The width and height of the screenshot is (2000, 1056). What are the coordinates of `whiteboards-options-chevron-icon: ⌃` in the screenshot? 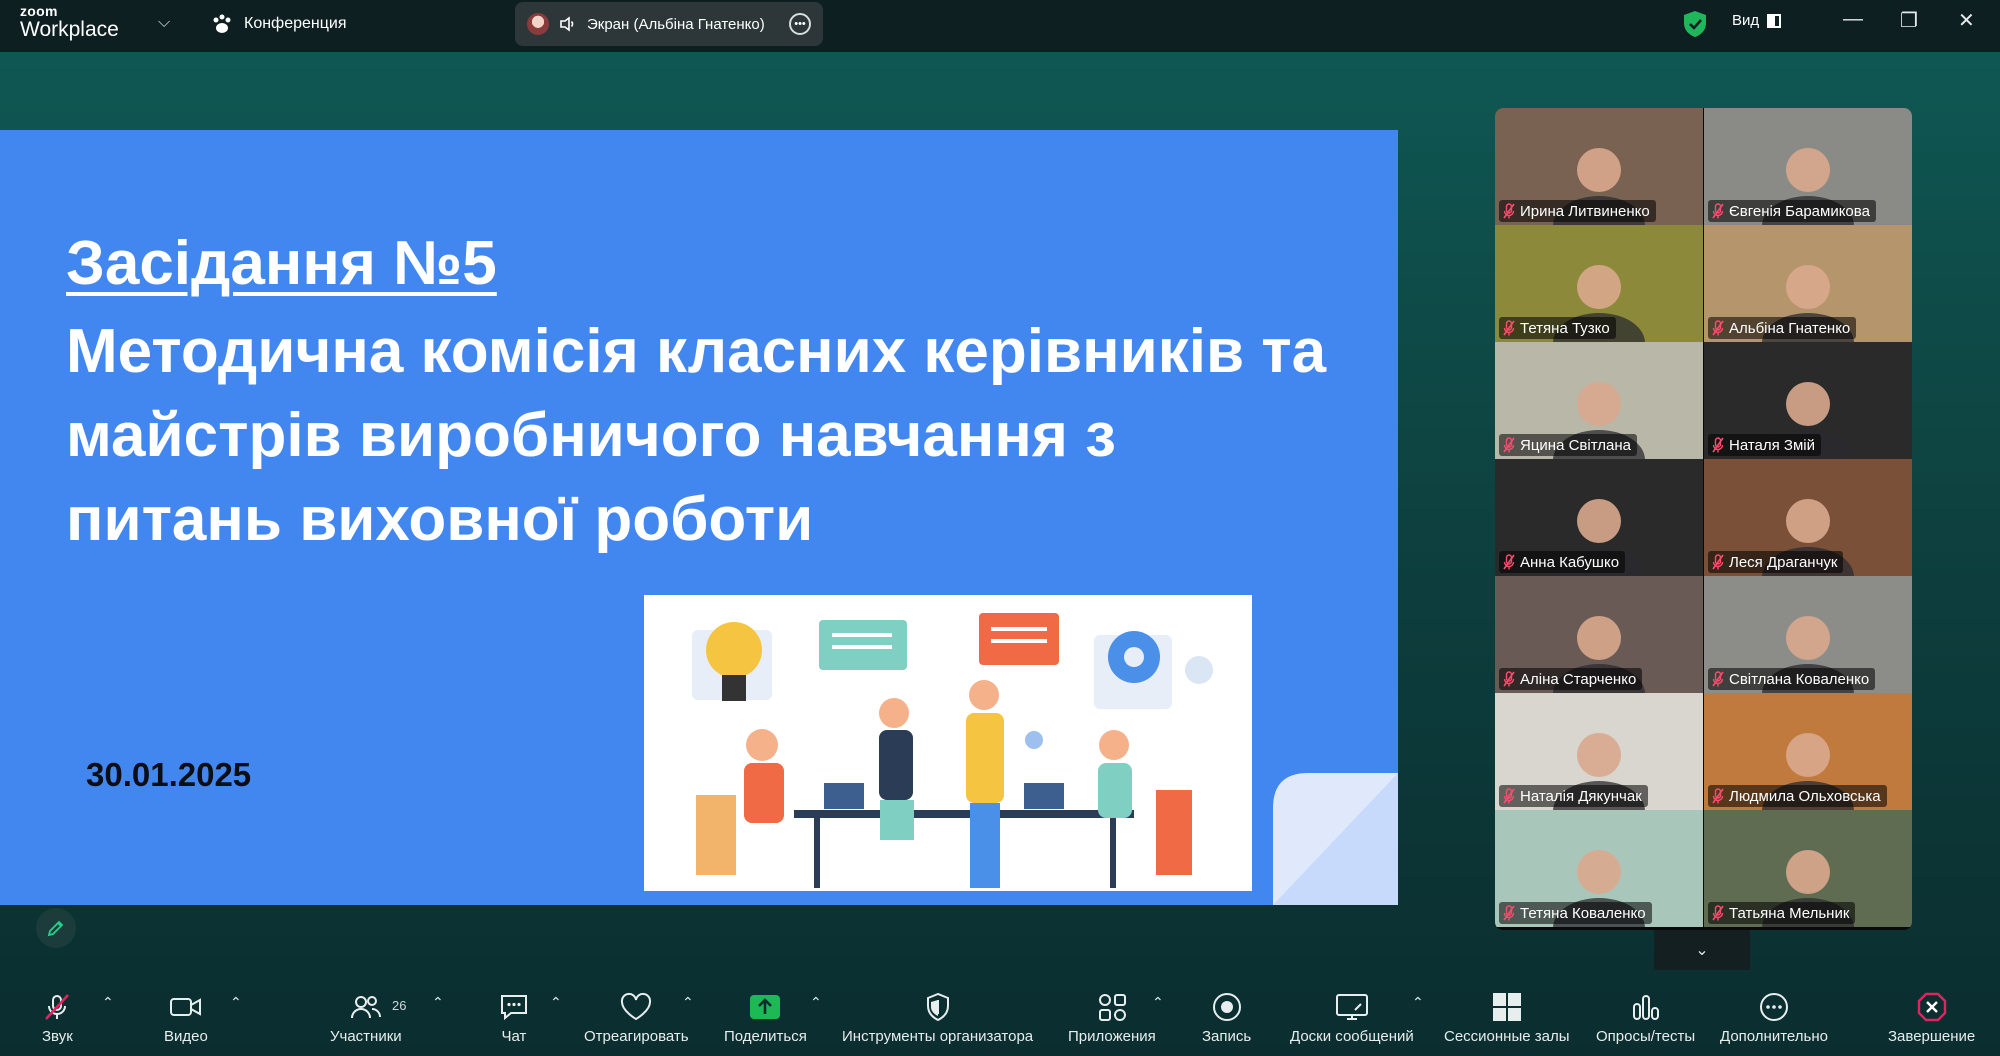 It's located at (1418, 1002).